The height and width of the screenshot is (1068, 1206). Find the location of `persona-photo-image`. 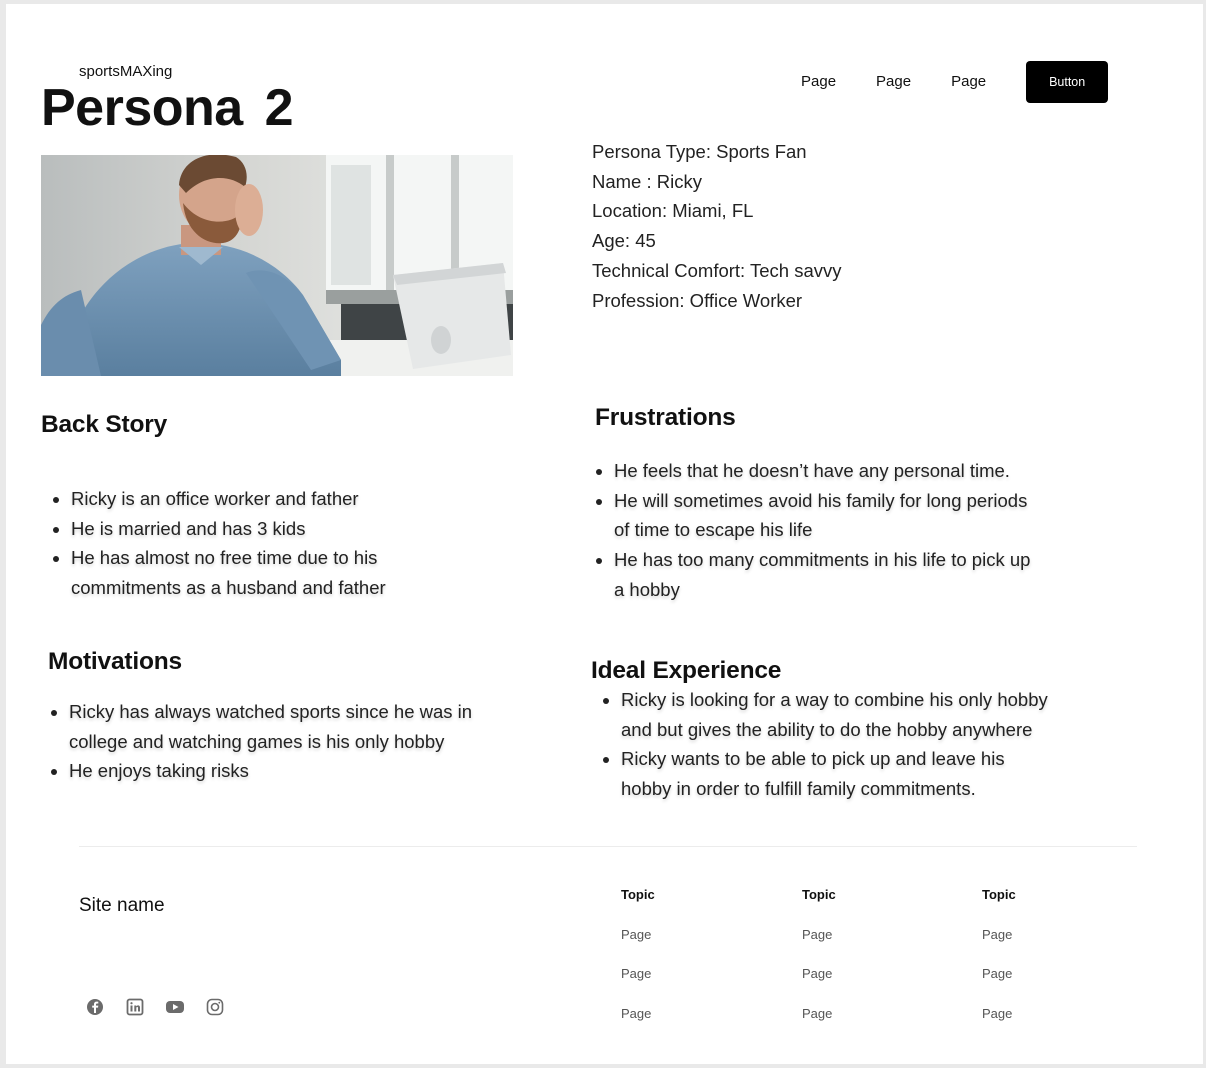

persona-photo-image is located at coordinates (277, 265).